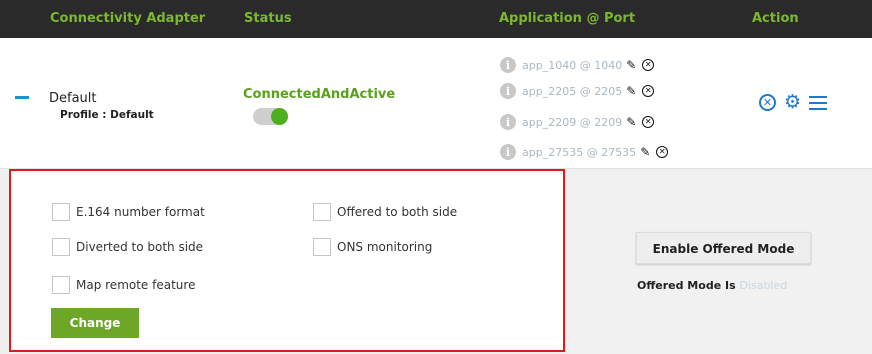 The image size is (872, 354). What do you see at coordinates (73, 98) in the screenshot?
I see `adapter-name: Default` at bounding box center [73, 98].